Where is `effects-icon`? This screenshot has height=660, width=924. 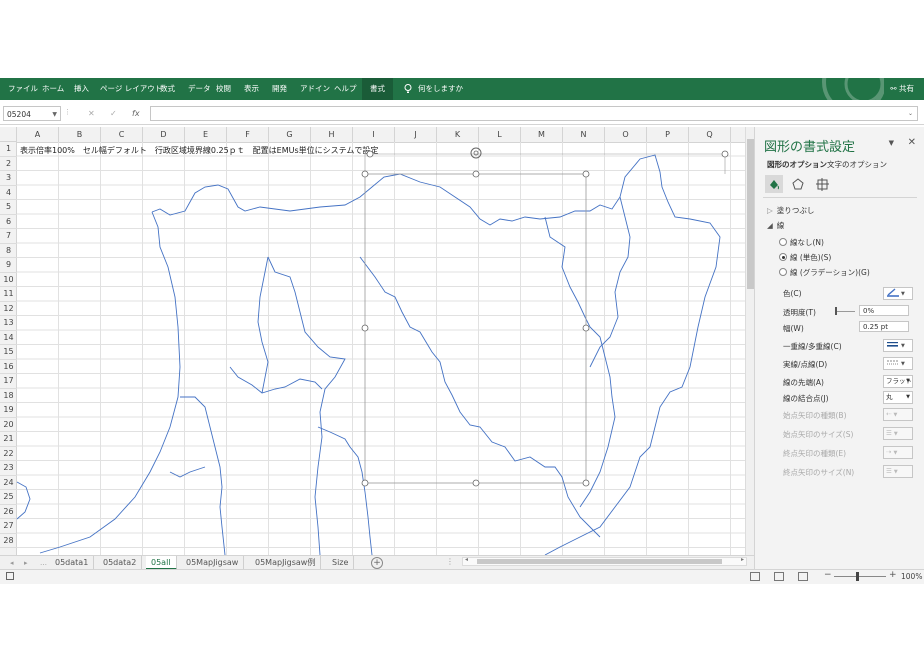 effects-icon is located at coordinates (798, 184).